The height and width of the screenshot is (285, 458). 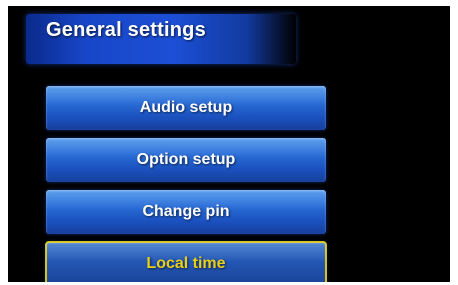 I want to click on menu-item-audio-setup: Audio setup, so click(x=186, y=108).